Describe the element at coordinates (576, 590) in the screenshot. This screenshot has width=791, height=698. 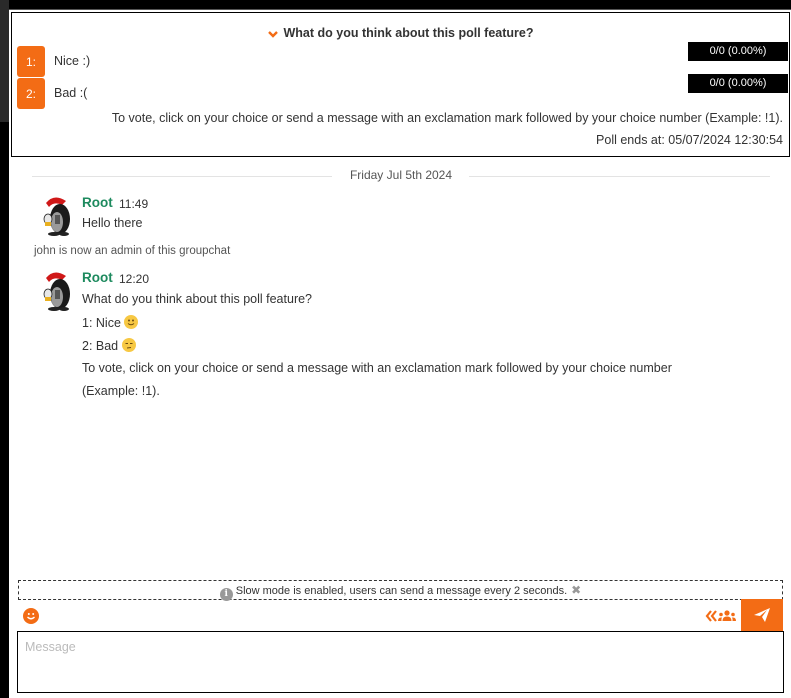
I see `close-icon: ✖` at that location.